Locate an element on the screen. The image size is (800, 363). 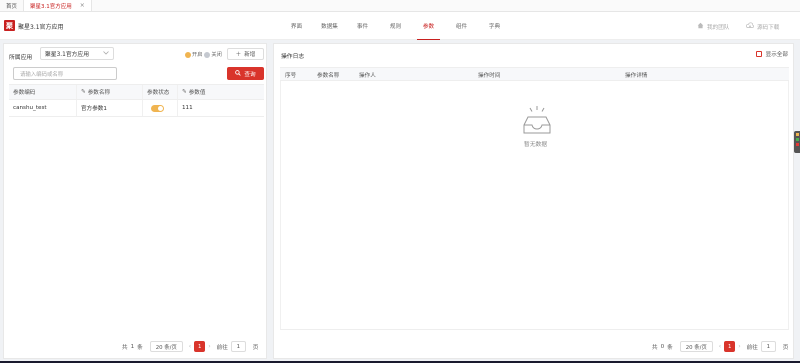
table-header-row: 参数编码 ✎ 参数名称 参数状态 ✎ 参数值 is located at coordinates (136, 92).